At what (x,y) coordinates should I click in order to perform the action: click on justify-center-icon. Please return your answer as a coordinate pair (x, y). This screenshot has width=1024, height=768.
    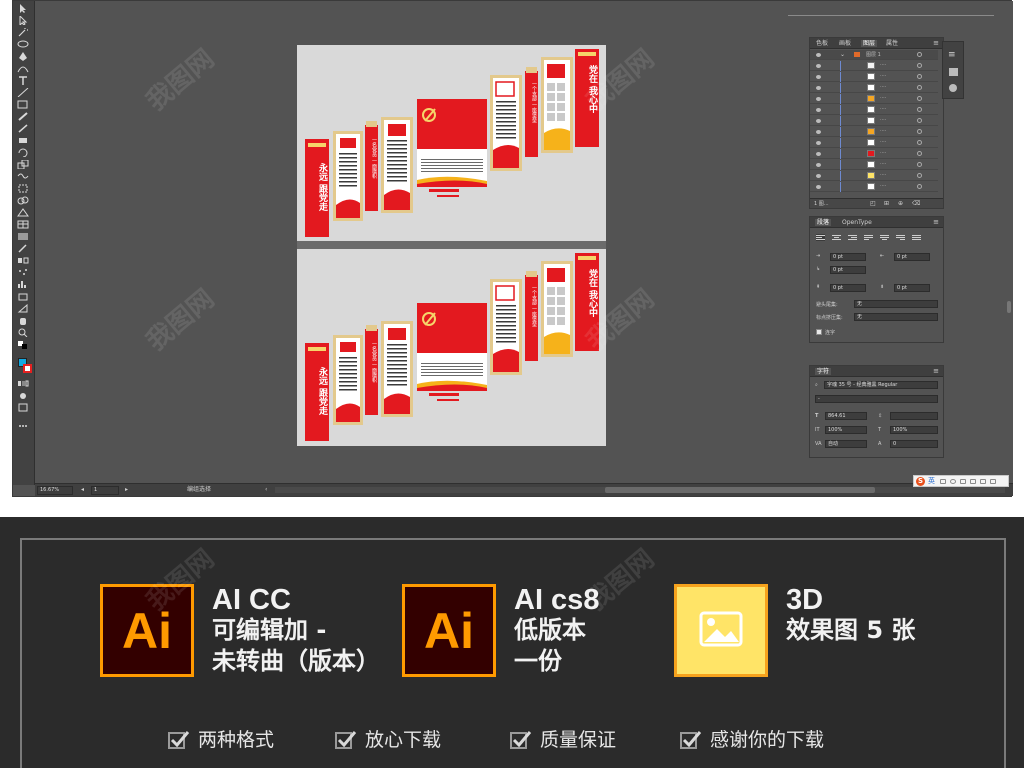
    Looking at the image, I should click on (884, 237).